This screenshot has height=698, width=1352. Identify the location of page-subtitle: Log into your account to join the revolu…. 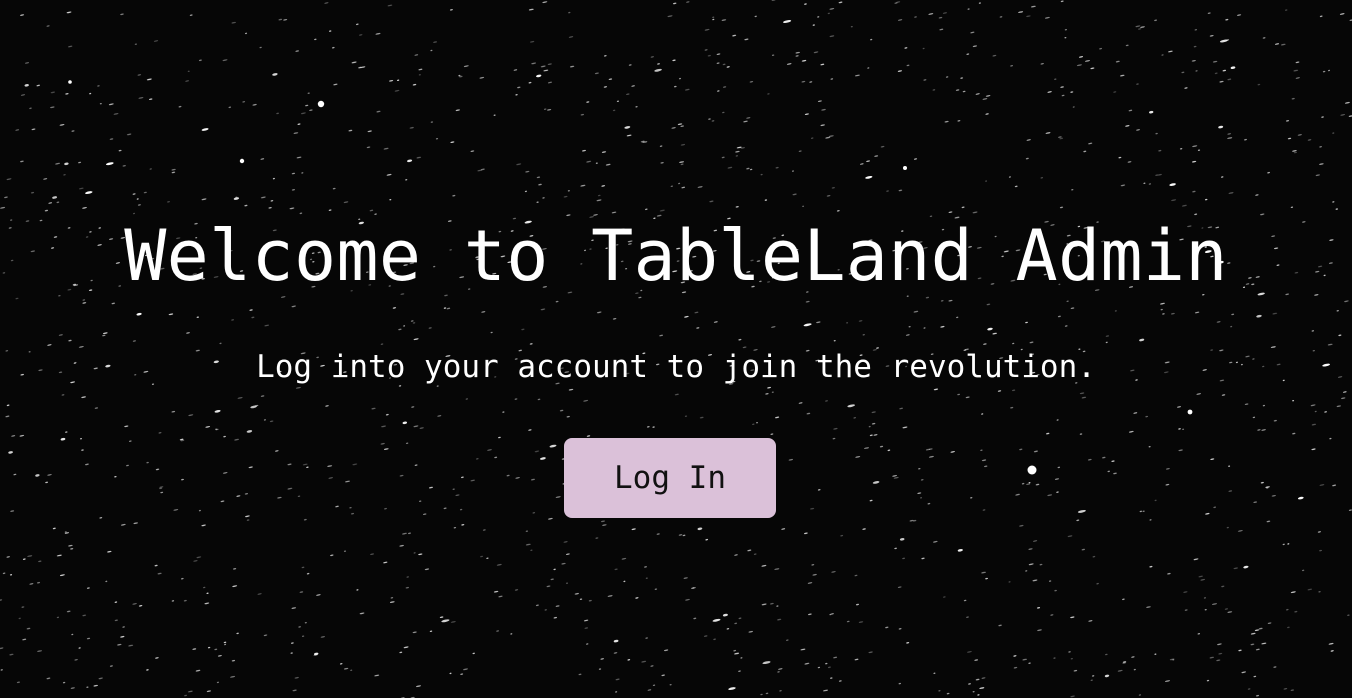
(676, 367).